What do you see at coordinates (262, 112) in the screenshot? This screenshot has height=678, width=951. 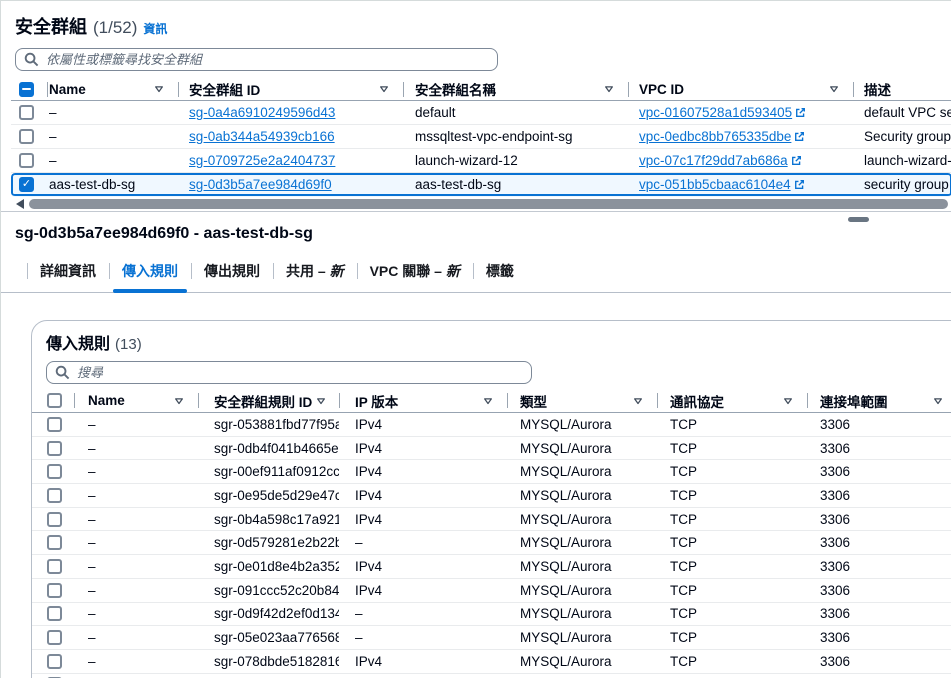 I see `security-group-id-link: sg-0a4a6910249596d43` at bounding box center [262, 112].